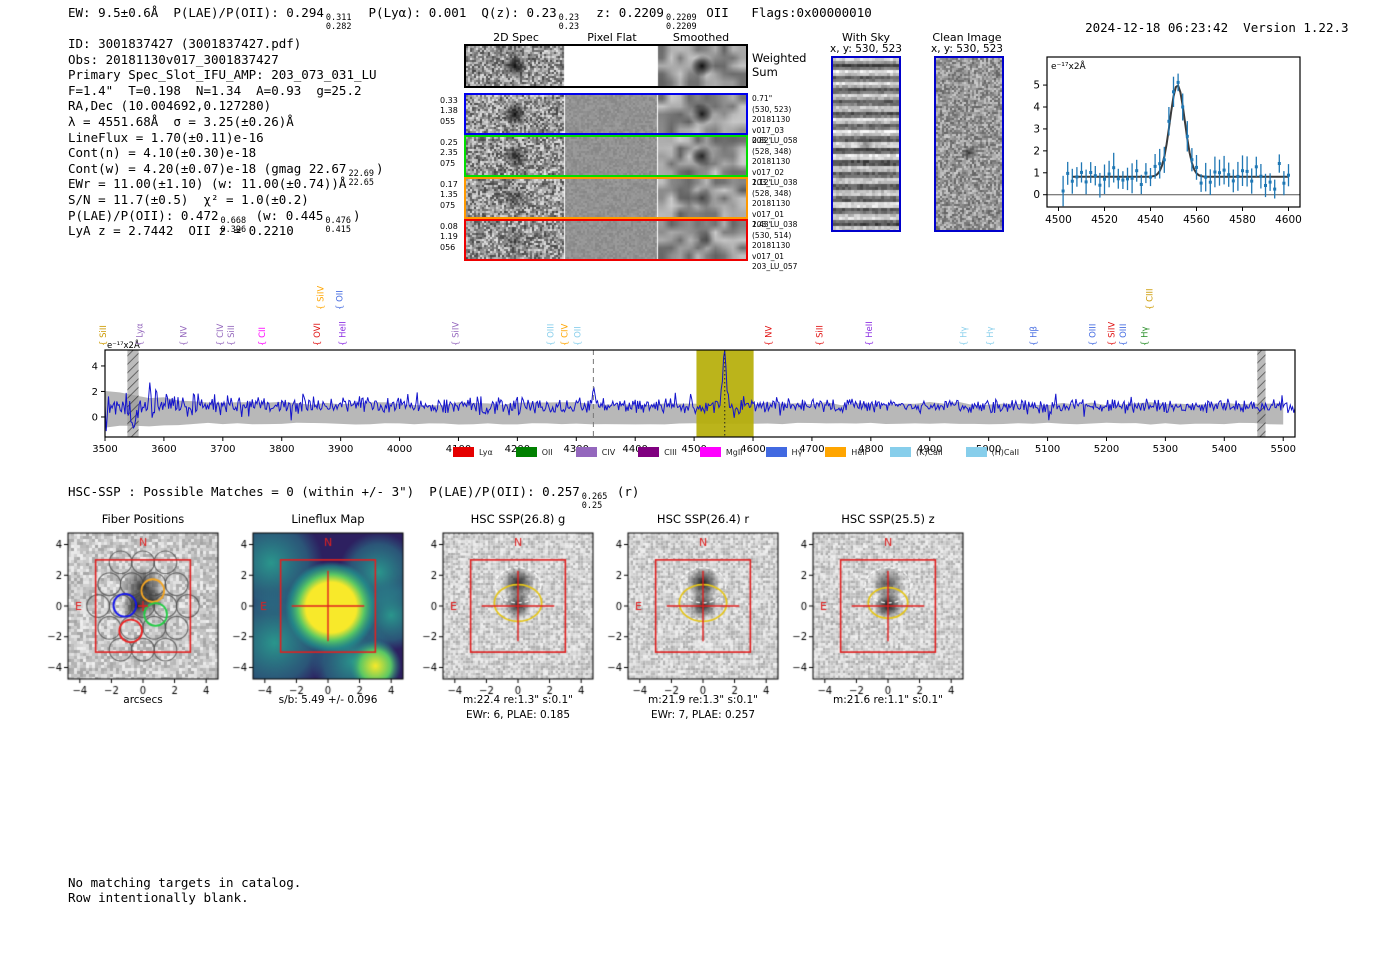 The image size is (1400, 953). I want to click on emission-line-label: { Hβ, so click(1034, 336).